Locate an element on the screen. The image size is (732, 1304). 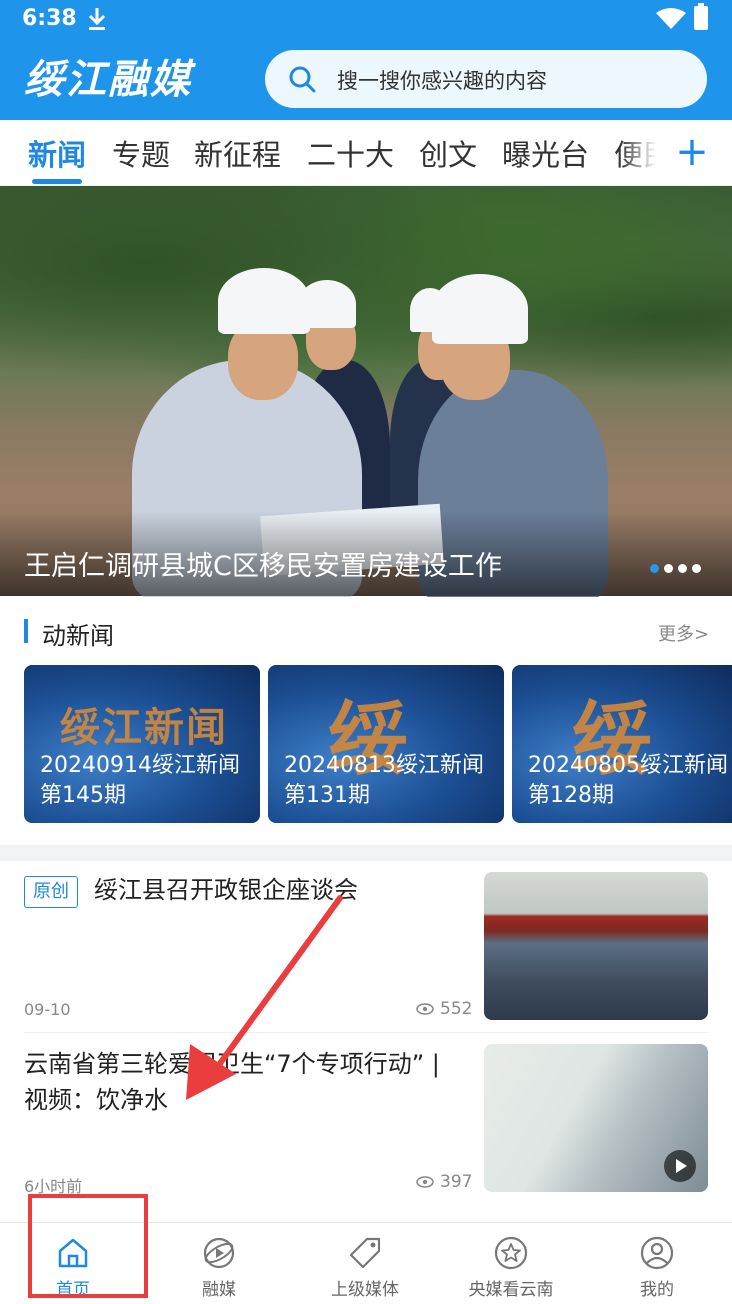
annotation-highlight-box is located at coordinates (88, 1246).